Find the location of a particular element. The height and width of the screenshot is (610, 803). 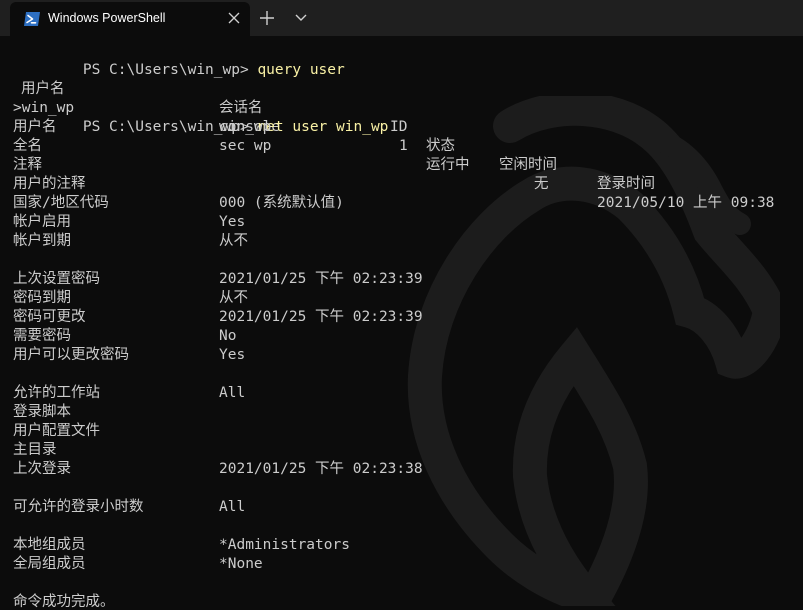

field-label: 全名 is located at coordinates (27, 146).